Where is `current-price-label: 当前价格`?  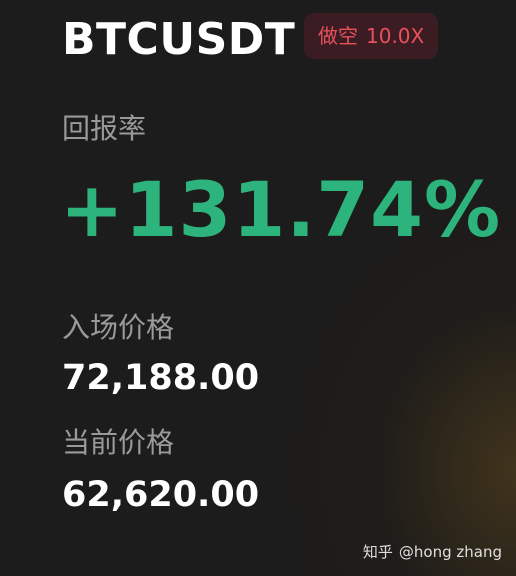 current-price-label: 当前价格 is located at coordinates (118, 442).